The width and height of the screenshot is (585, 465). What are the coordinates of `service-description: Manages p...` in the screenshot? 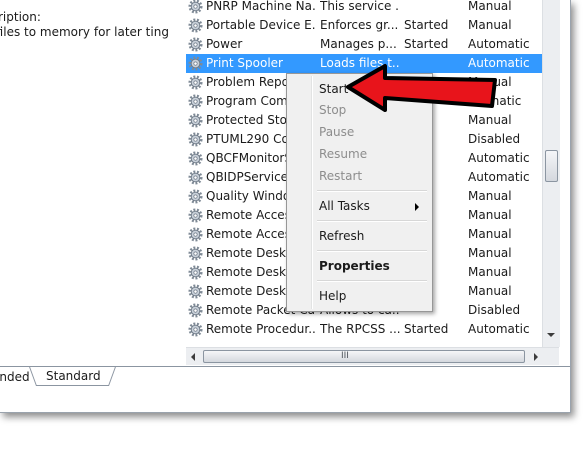 It's located at (358, 44).